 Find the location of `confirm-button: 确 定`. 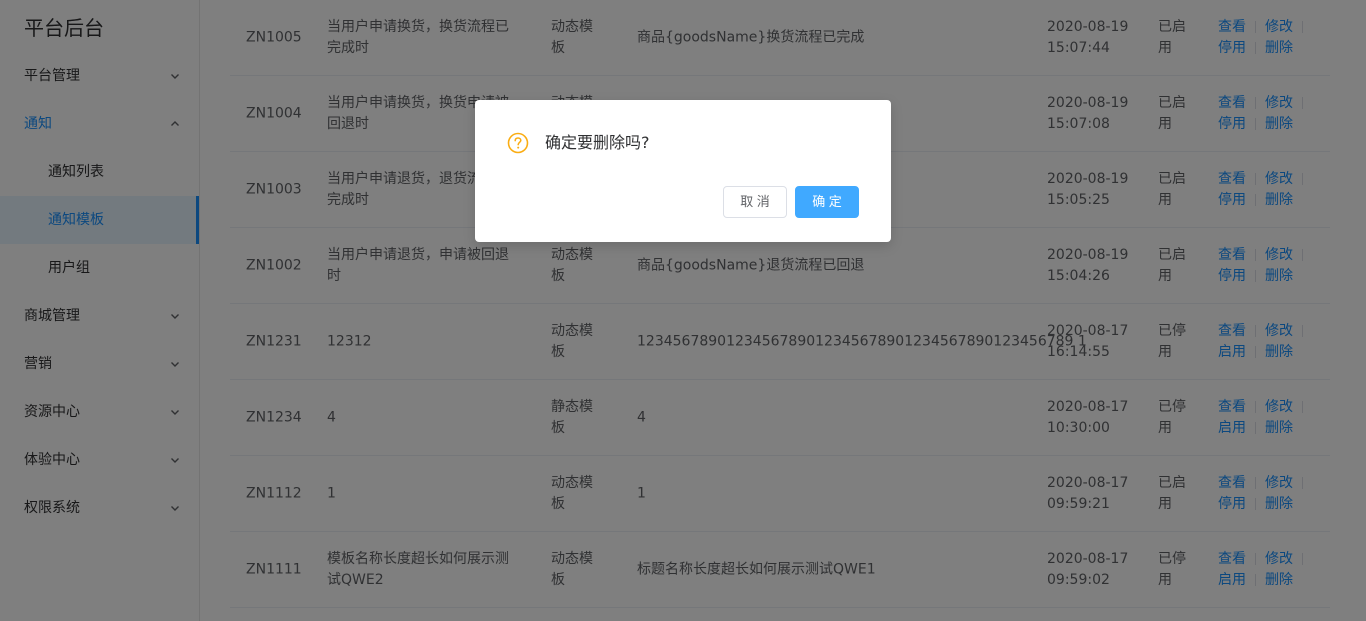

confirm-button: 确 定 is located at coordinates (827, 202).